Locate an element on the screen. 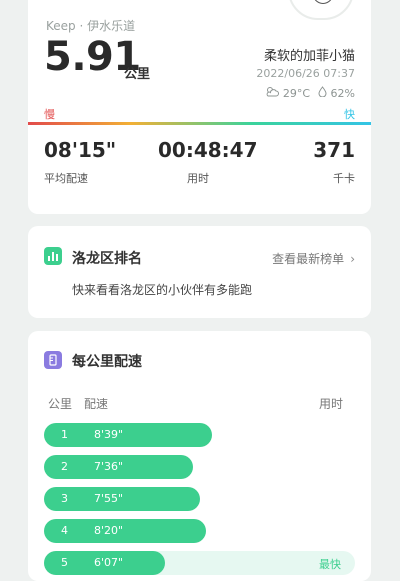  pace-title: 每公里配速 is located at coordinates (107, 362).